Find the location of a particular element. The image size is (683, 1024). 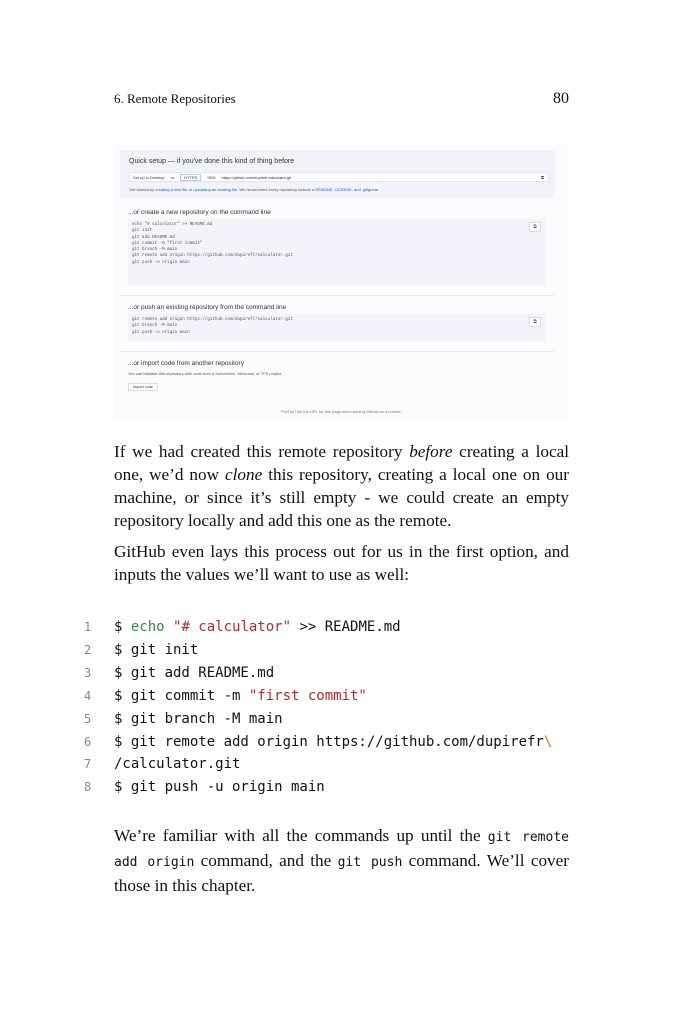

line-number: 3 is located at coordinates (88, 672).